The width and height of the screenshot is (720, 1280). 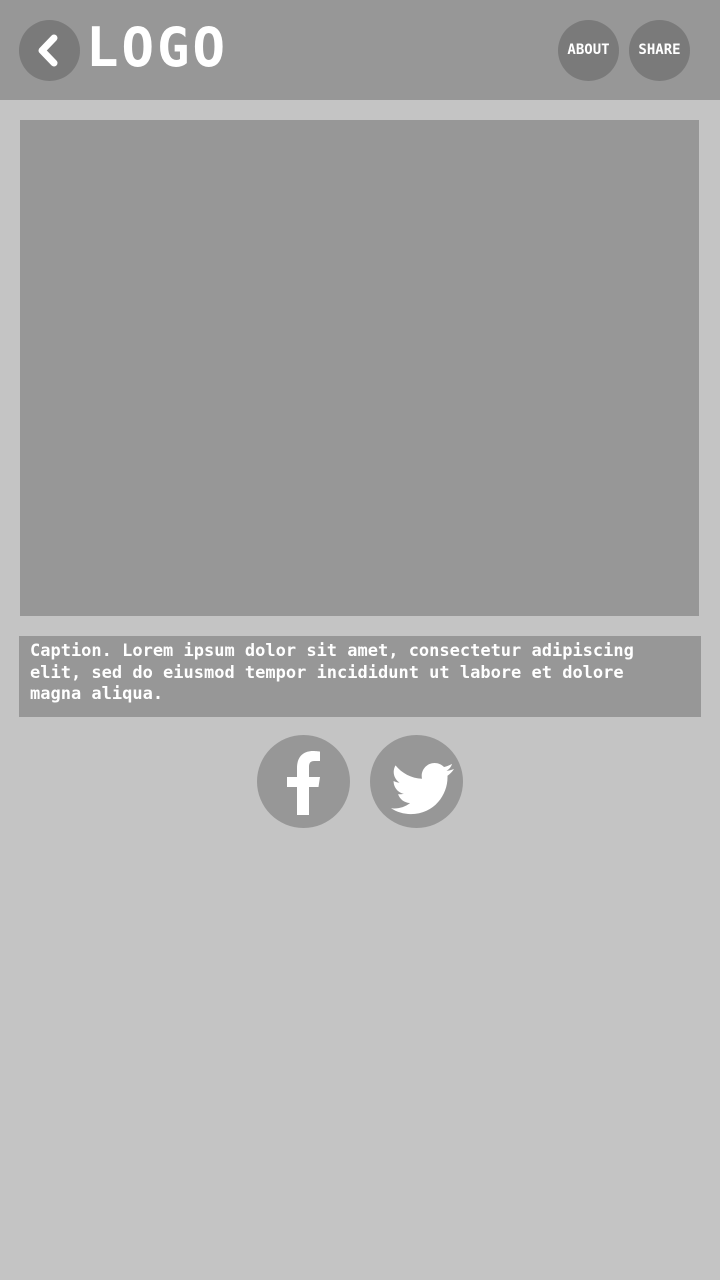 What do you see at coordinates (422, 789) in the screenshot?
I see `twitter-icon` at bounding box center [422, 789].